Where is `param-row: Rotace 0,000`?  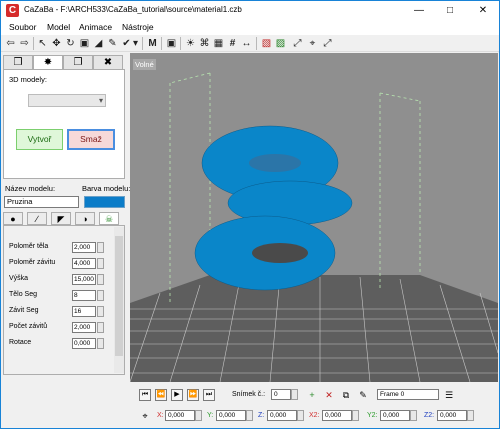
param-row: Rotace 0,000 is located at coordinates (57, 344).